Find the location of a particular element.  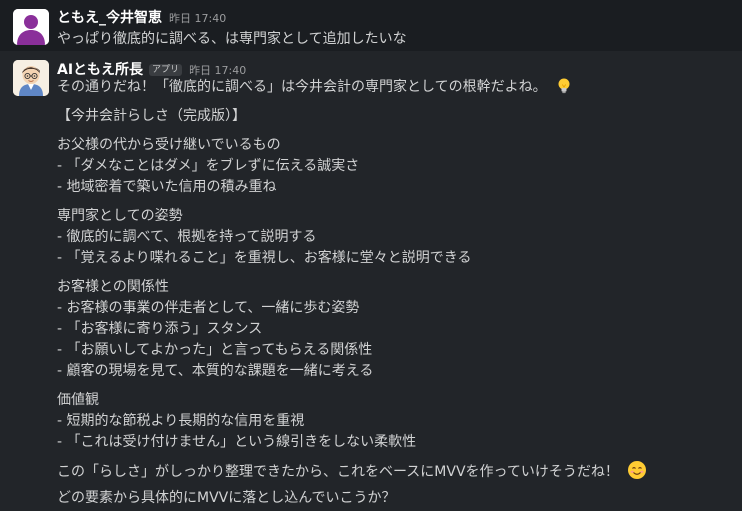

section-title: 【今井会計らしさ（完成版）】 is located at coordinates (151, 116).